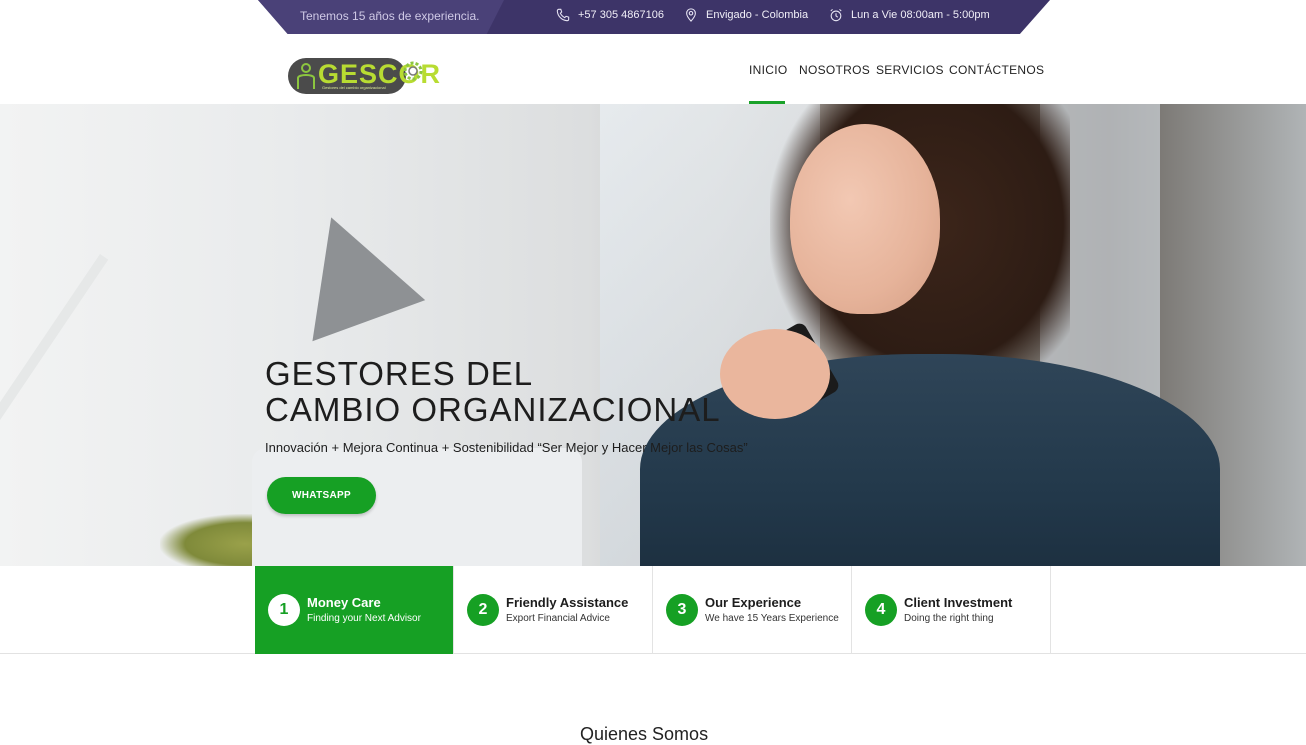  Describe the element at coordinates (558, 618) in the screenshot. I see `feature-subtitle: Export Financial Advice` at that location.